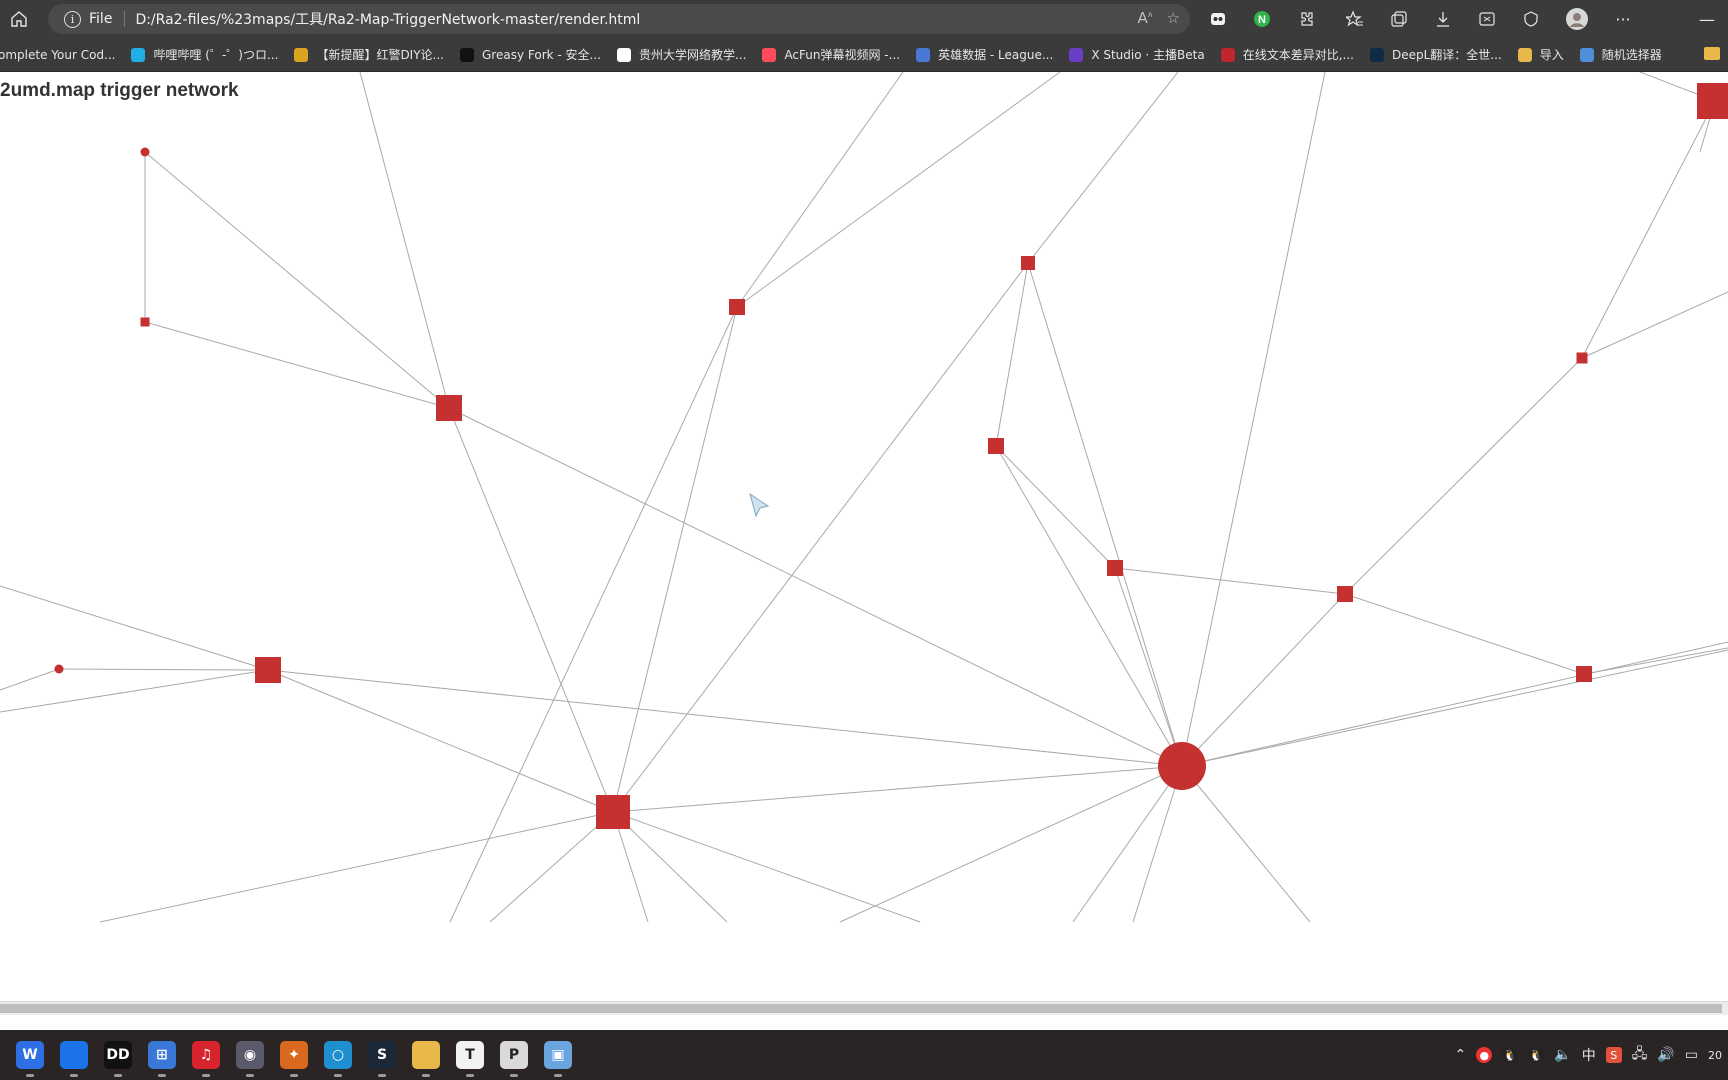 Image resolution: width=1728 pixels, height=1080 pixels. What do you see at coordinates (1707, 19) in the screenshot?
I see `minimize-icon: —` at bounding box center [1707, 19].